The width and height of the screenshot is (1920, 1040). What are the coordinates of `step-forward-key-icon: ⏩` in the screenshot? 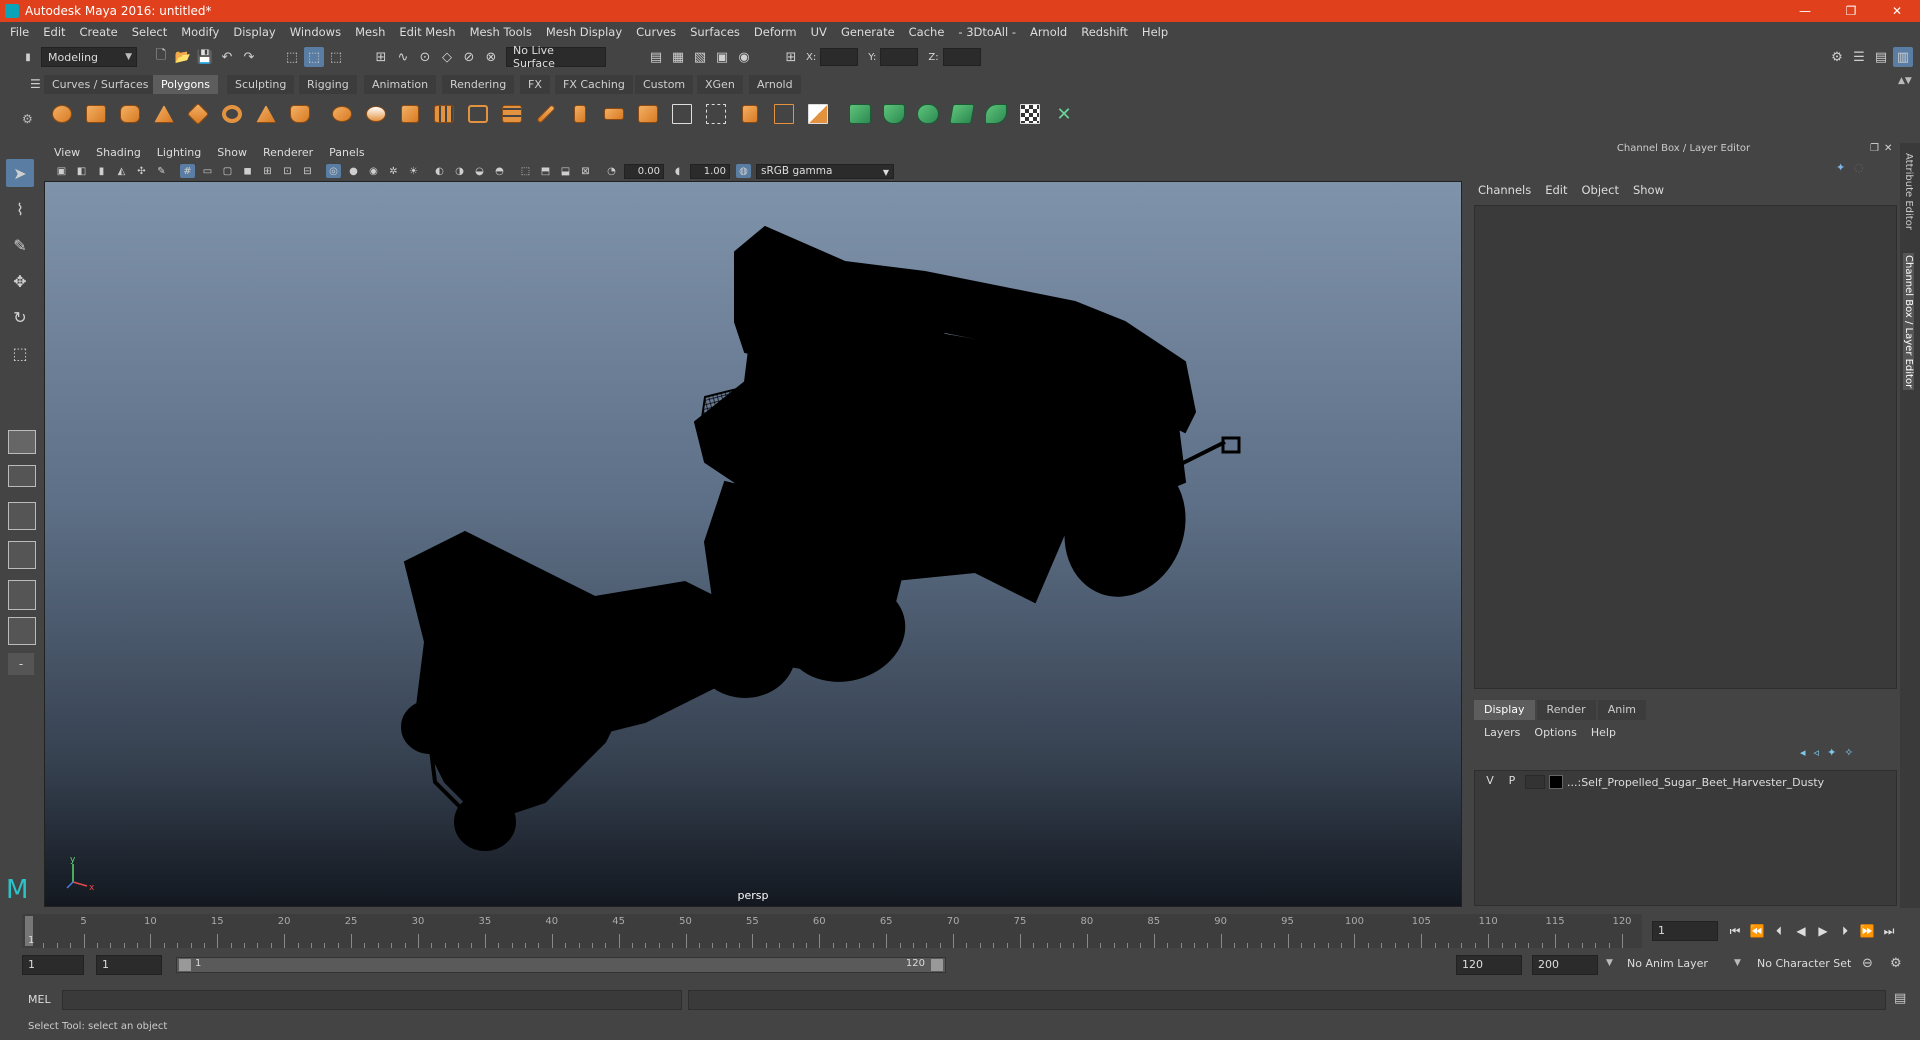 It's located at (1867, 931).